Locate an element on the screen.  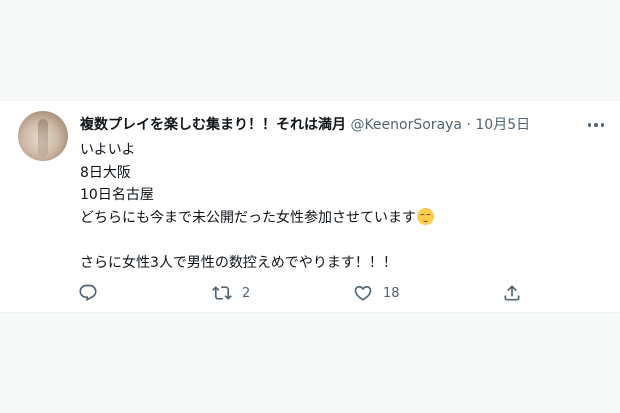
heart-icon is located at coordinates (363, 293).